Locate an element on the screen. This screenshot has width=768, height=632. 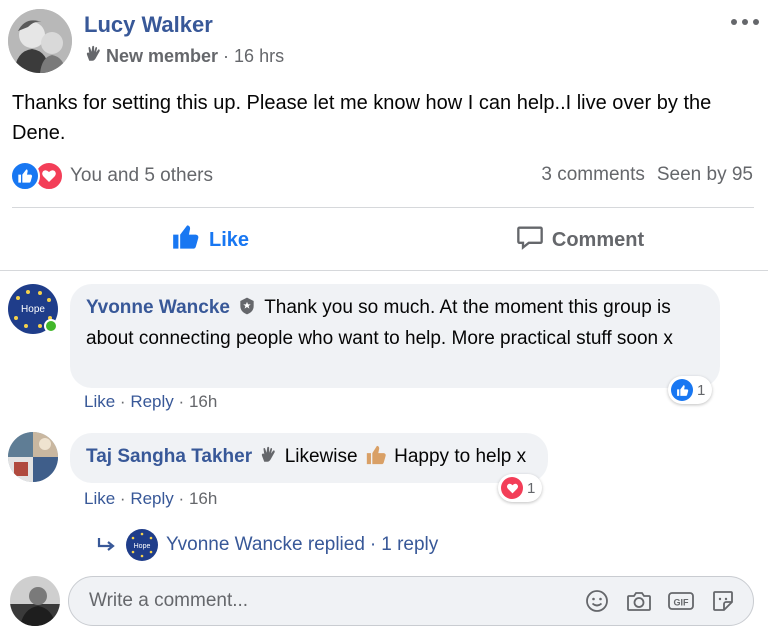
thumbs-up-icon is located at coordinates (190, 240).